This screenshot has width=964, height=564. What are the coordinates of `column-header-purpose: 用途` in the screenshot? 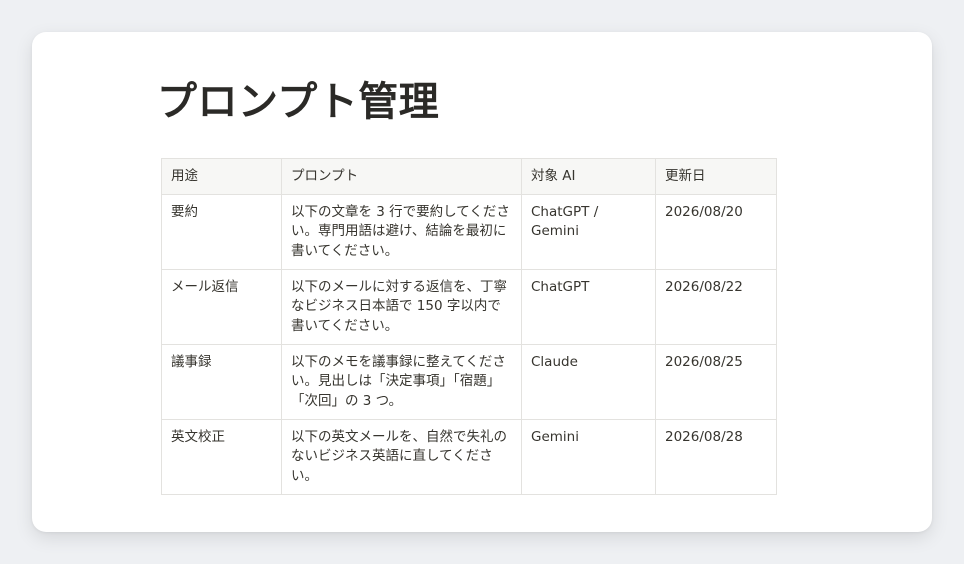 It's located at (221, 176).